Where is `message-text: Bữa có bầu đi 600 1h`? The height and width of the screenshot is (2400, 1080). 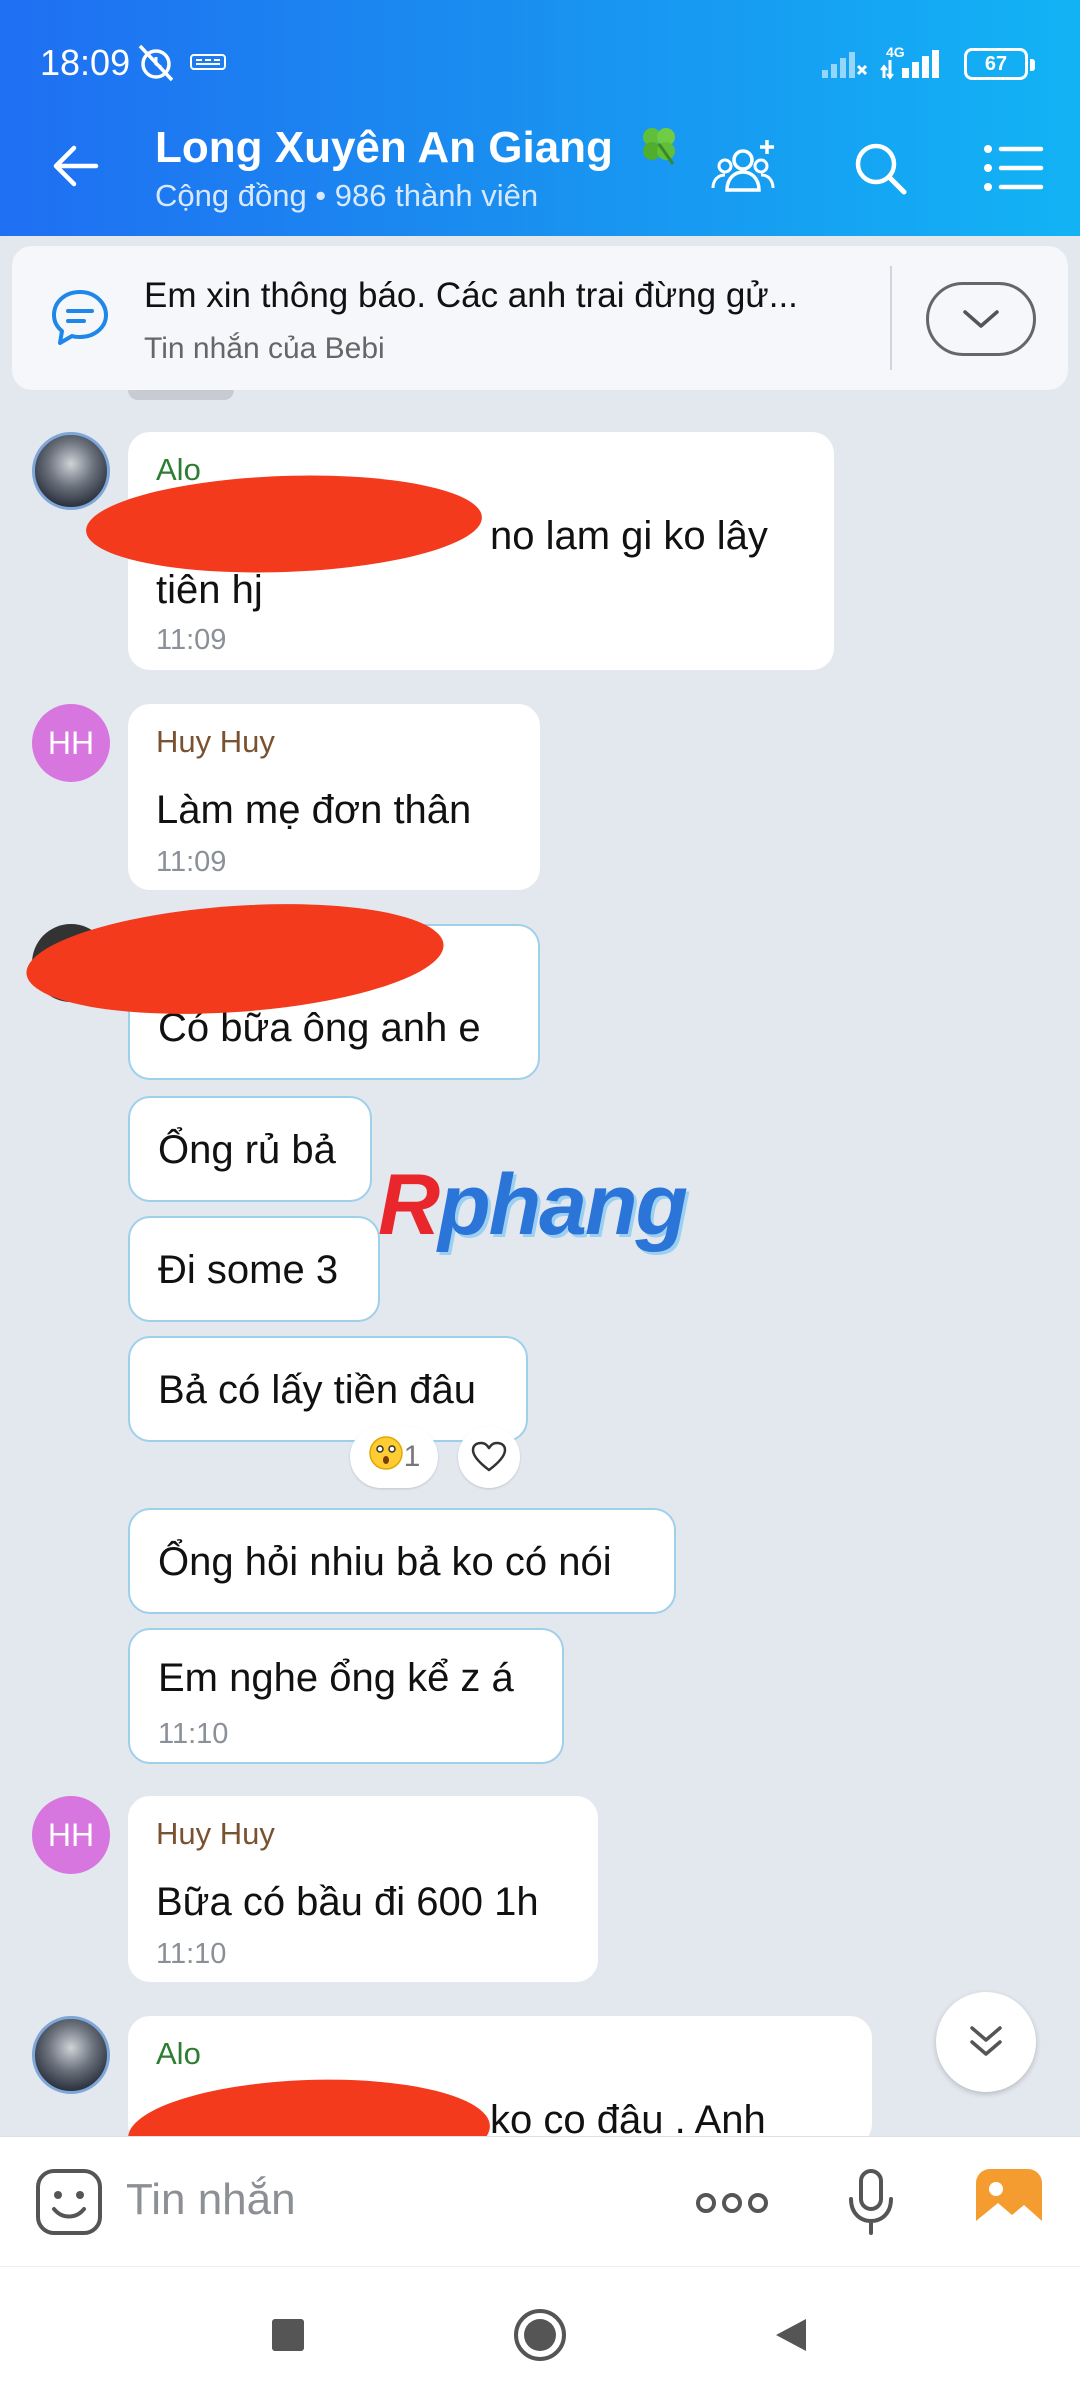
message-text: Bữa có bầu đi 600 1h is located at coordinates (347, 1902).